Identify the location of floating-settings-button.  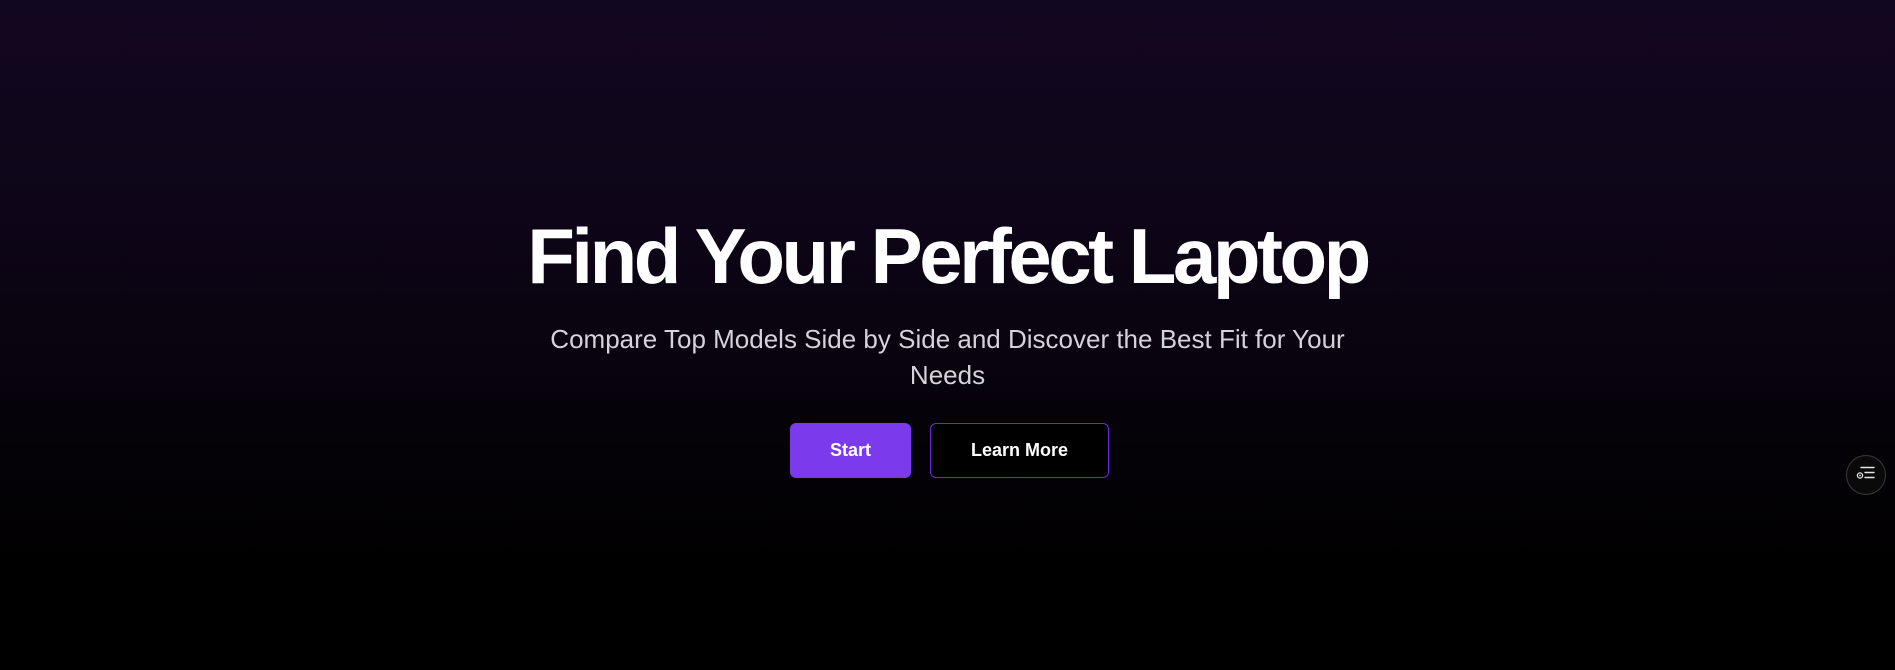
(1866, 475).